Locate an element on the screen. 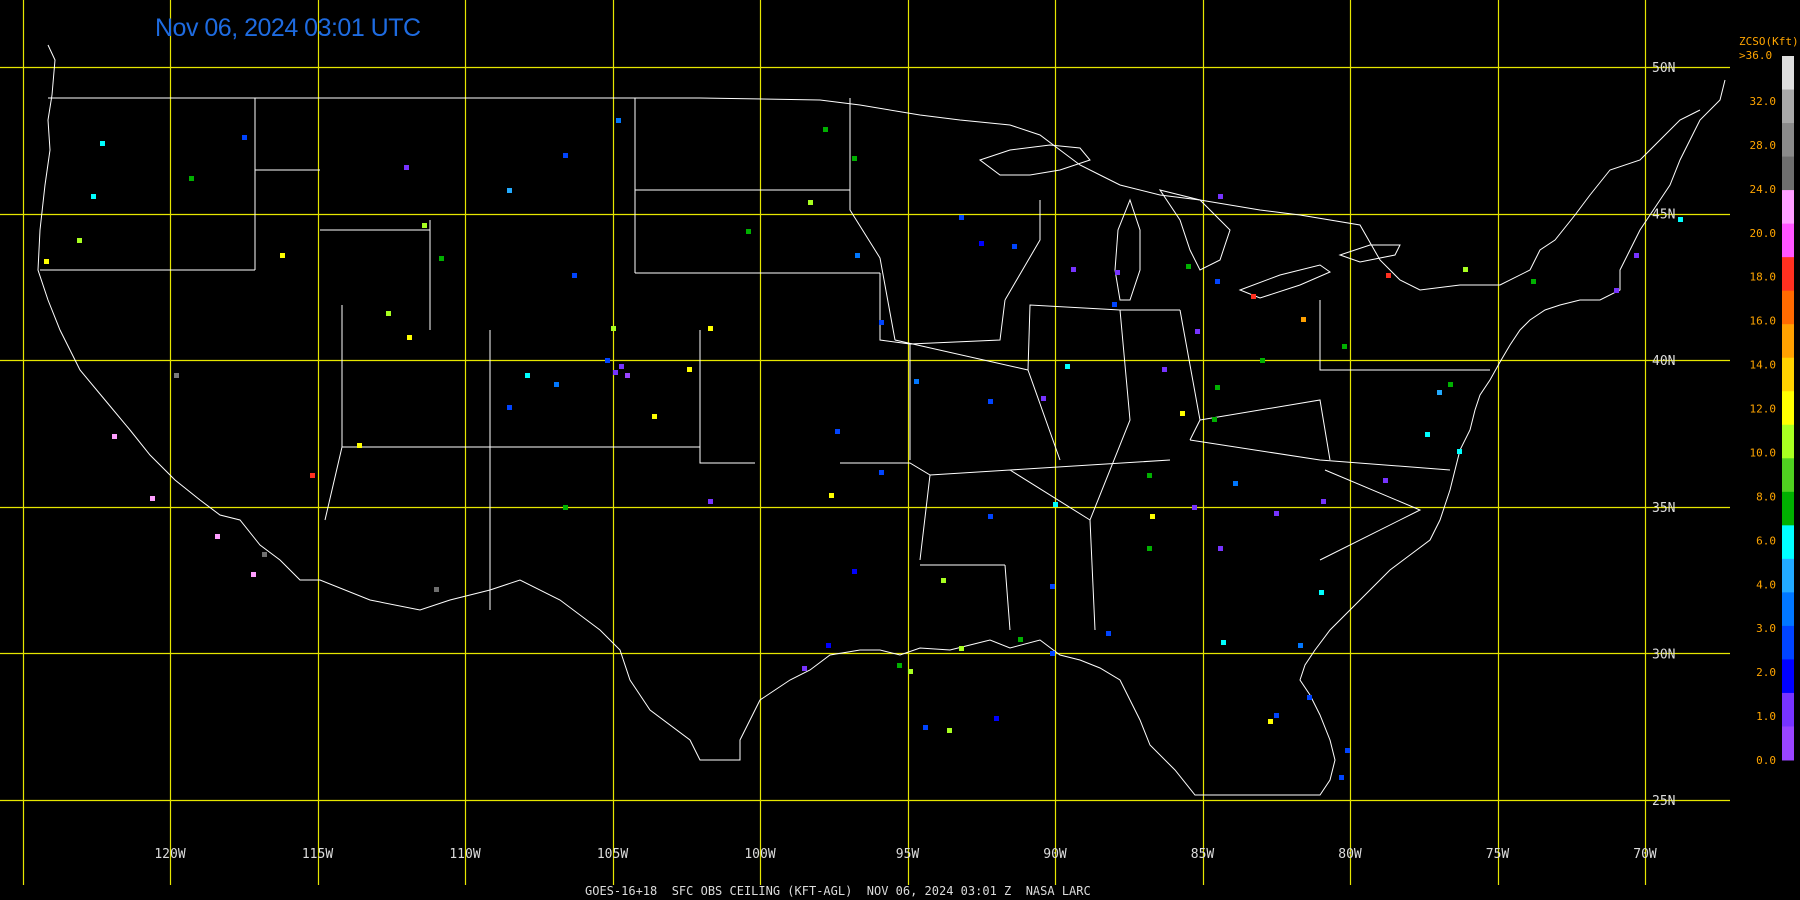 This screenshot has width=1800, height=900. latitude-label: 50N is located at coordinates (1663, 68).